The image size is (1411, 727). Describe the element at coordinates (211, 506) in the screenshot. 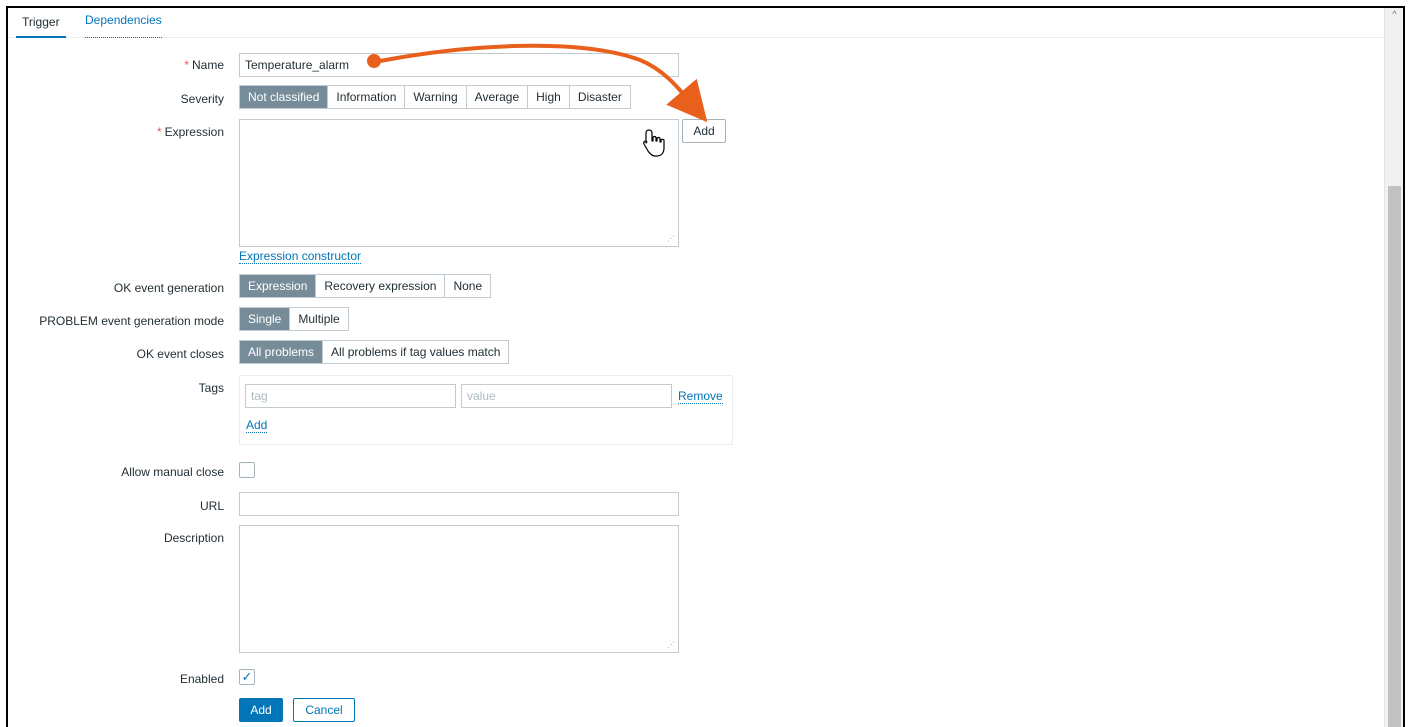

I see `url-label: URL` at that location.